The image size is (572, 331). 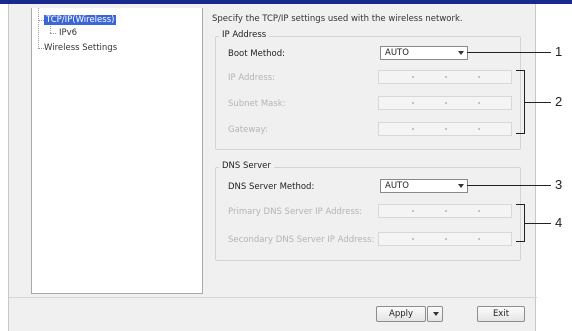 I want to click on tree-item-label: TCP/IP(Wireless), so click(x=80, y=20).